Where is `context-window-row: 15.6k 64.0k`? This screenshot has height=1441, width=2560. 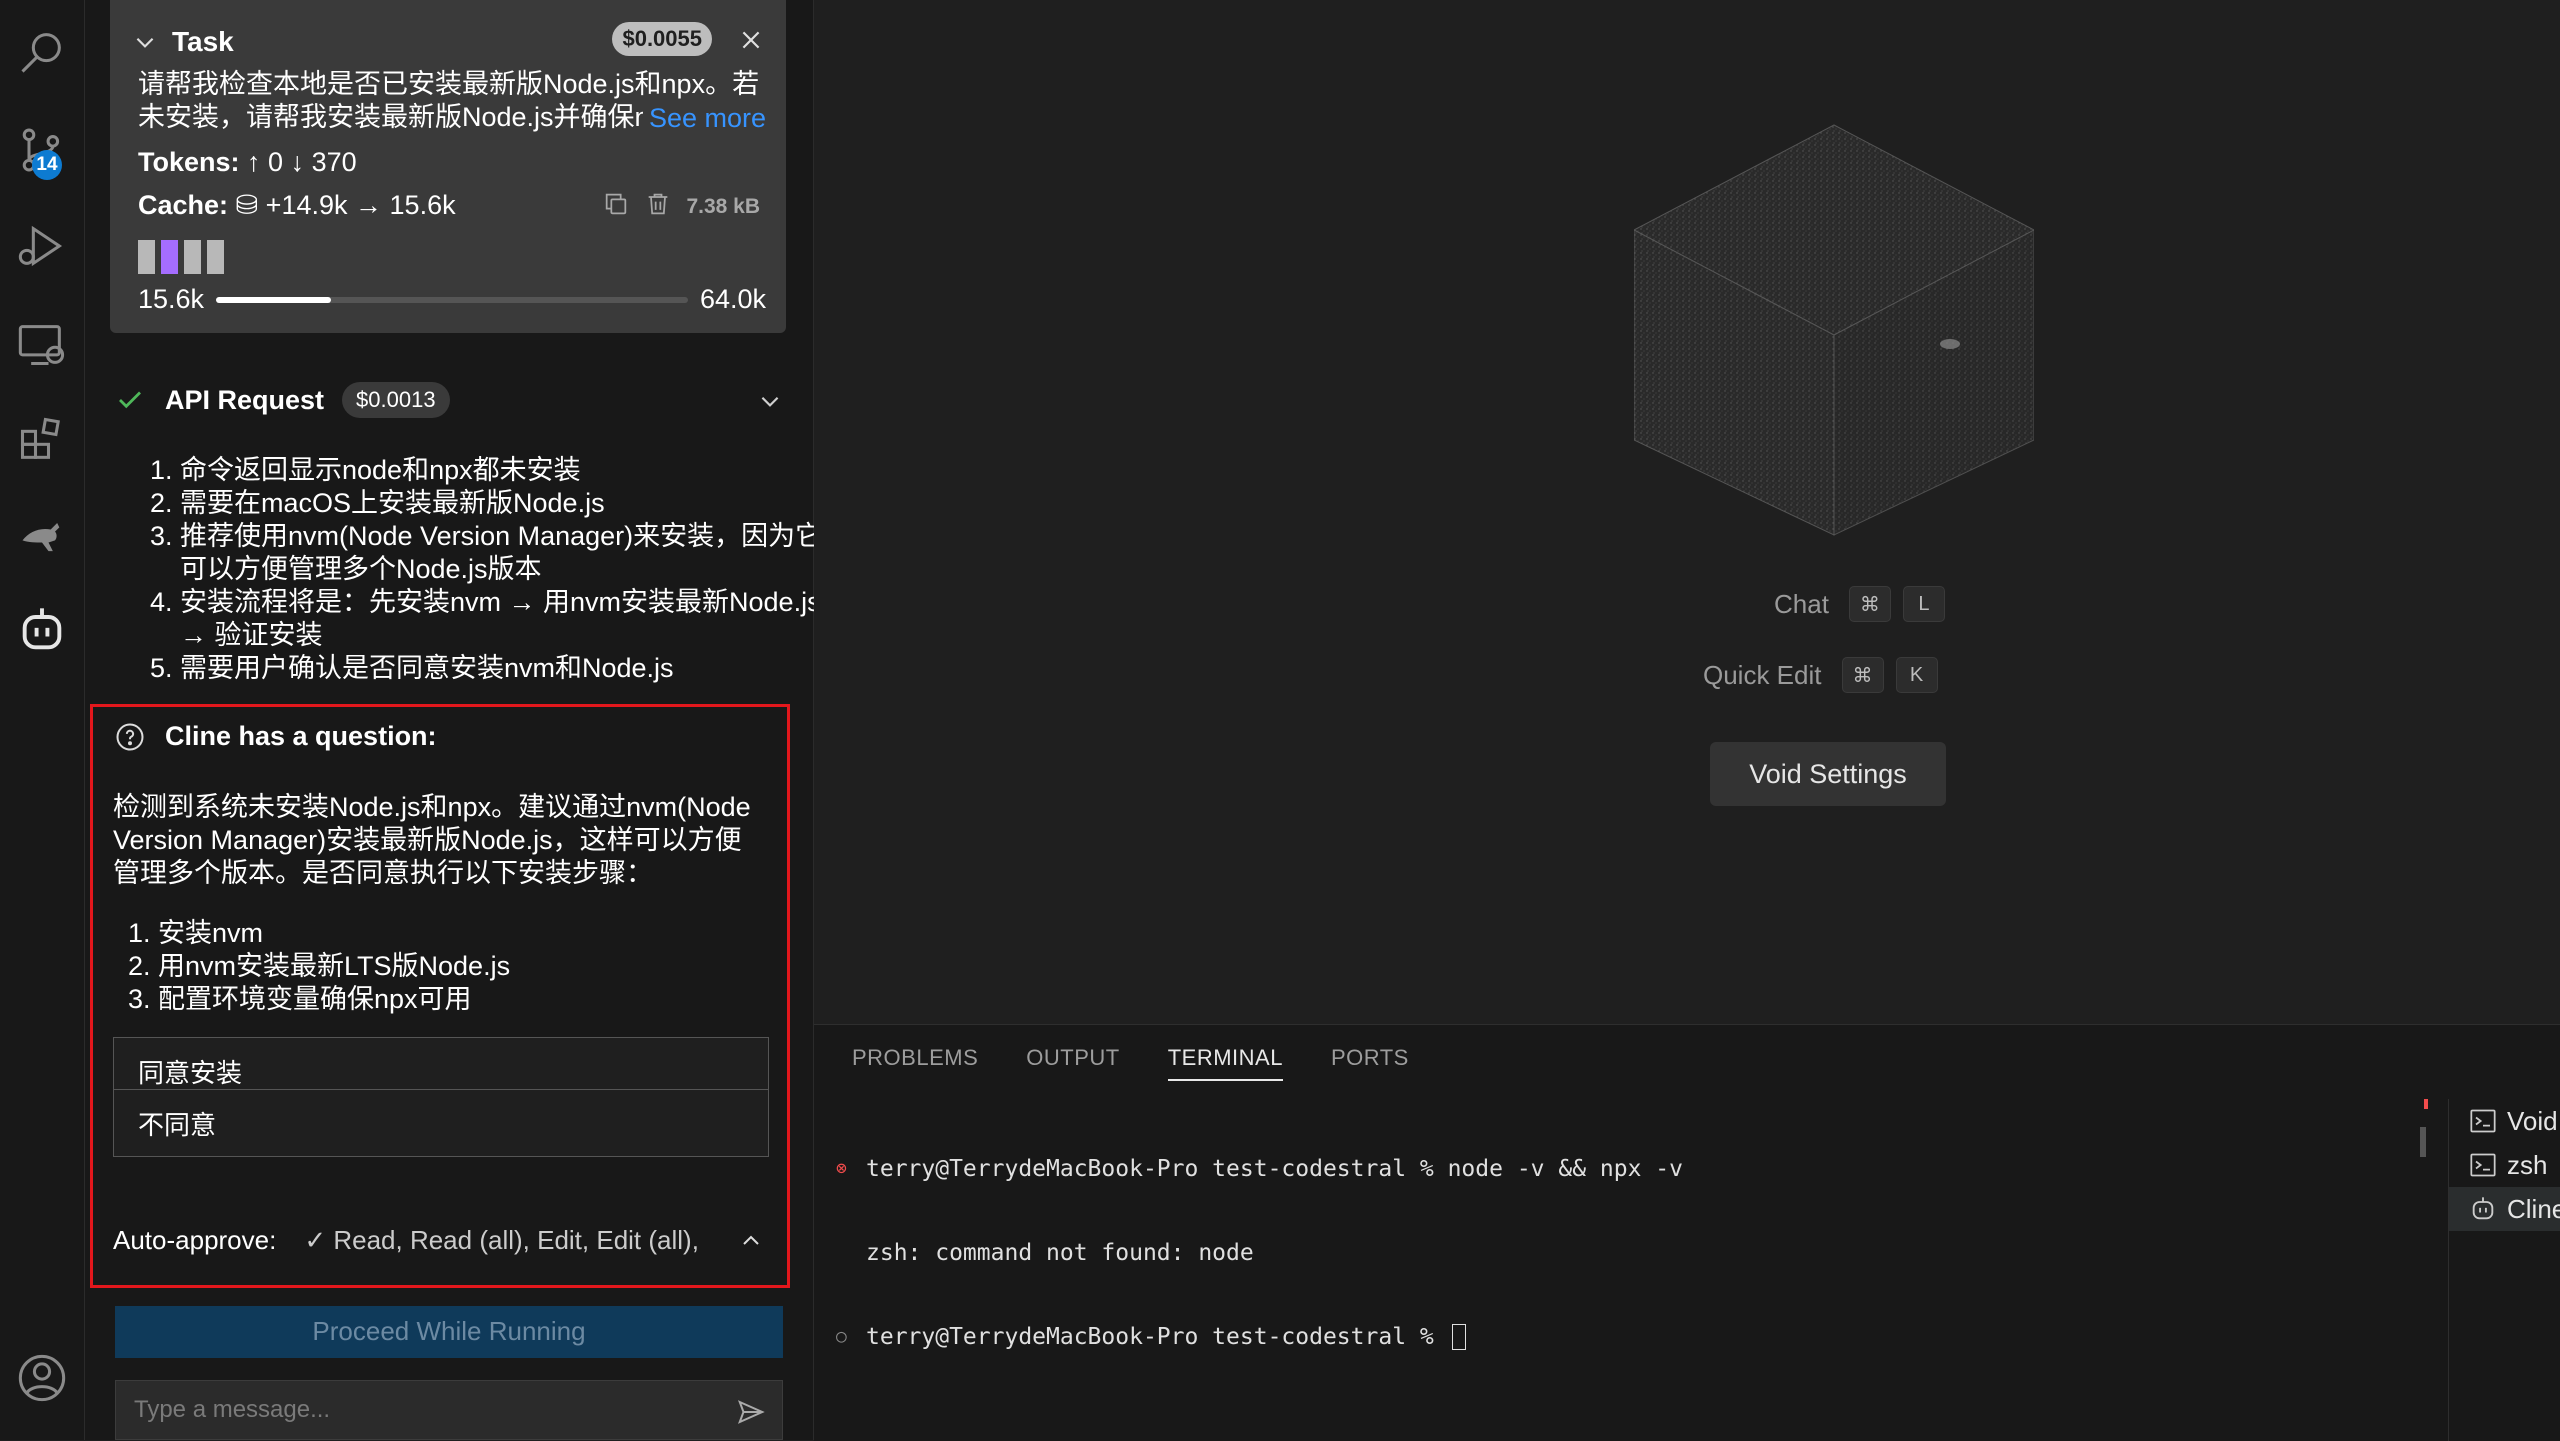 context-window-row: 15.6k 64.0k is located at coordinates (452, 299).